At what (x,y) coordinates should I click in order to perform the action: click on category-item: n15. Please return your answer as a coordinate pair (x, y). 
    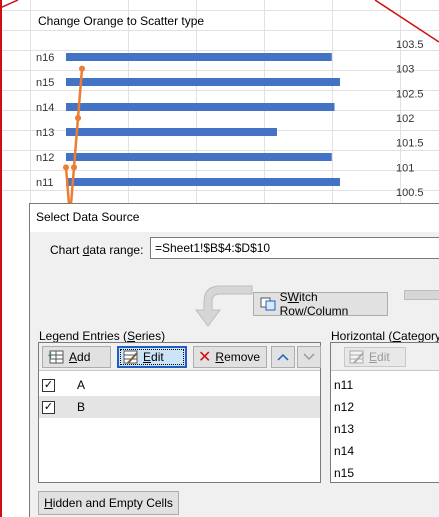
    Looking at the image, I should click on (344, 473).